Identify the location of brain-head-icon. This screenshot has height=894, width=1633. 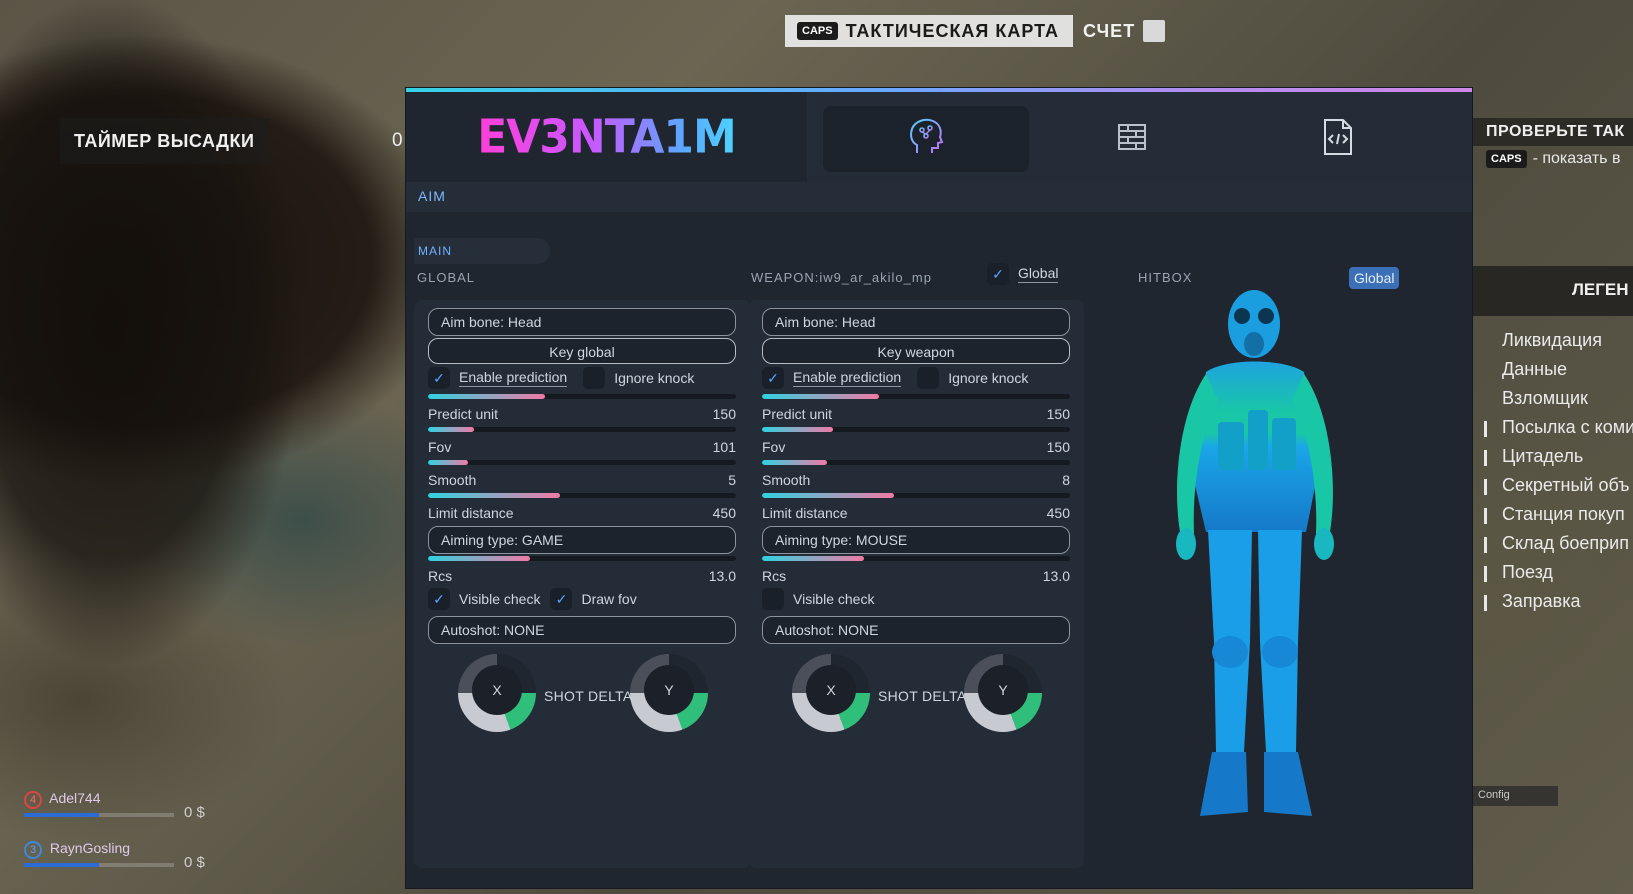
(926, 139).